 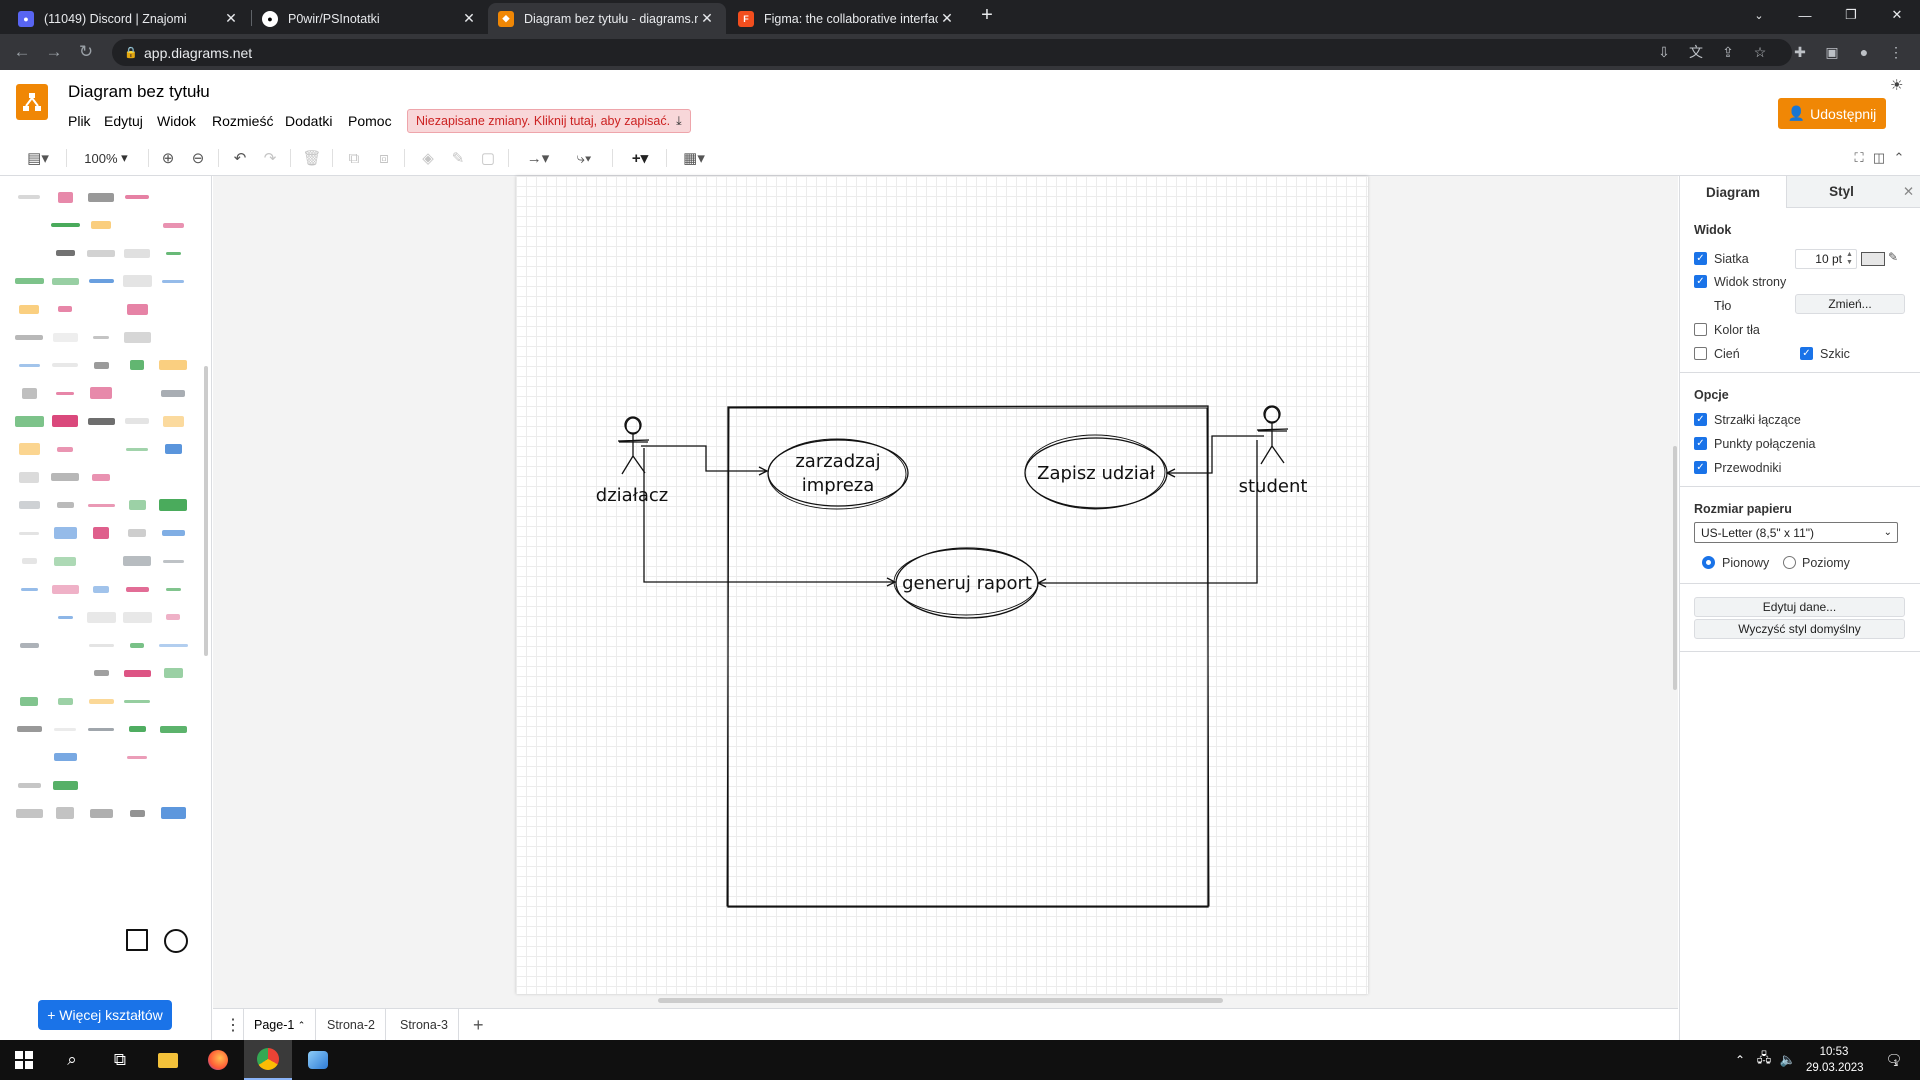 What do you see at coordinates (1664, 52) in the screenshot?
I see `install-app-icon: ⇩` at bounding box center [1664, 52].